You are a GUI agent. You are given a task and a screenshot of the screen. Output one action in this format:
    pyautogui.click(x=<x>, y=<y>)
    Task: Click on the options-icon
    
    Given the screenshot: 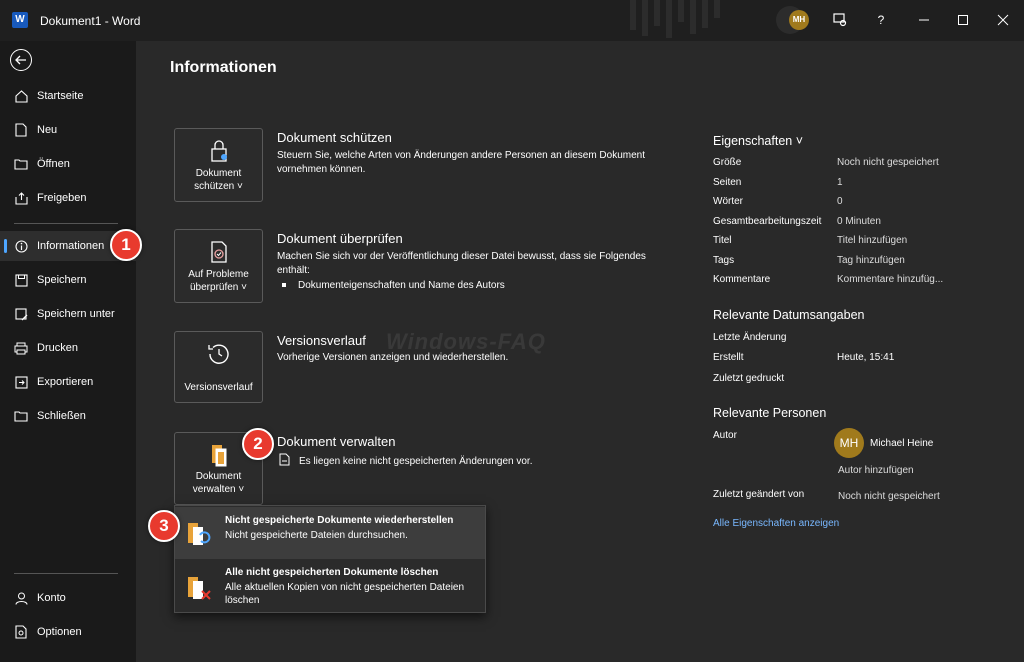 What is the action you would take?
    pyautogui.click(x=21, y=632)
    